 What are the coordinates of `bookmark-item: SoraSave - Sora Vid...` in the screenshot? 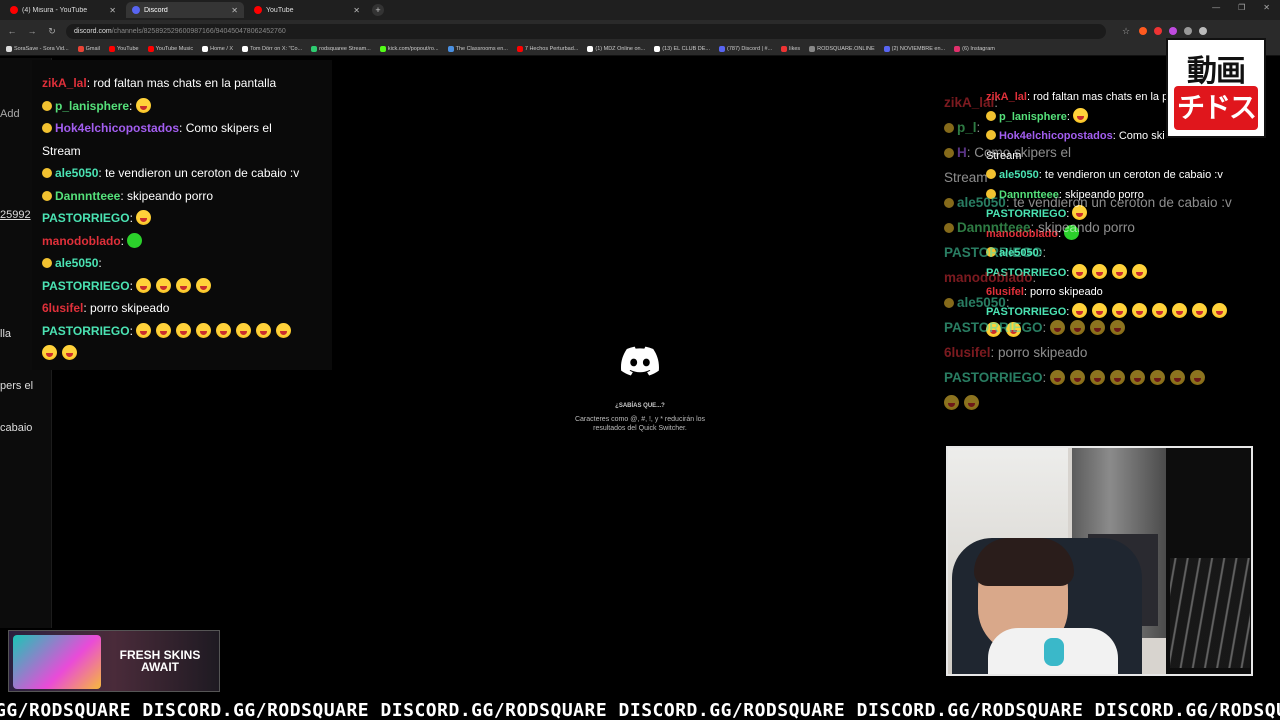 It's located at (42, 48).